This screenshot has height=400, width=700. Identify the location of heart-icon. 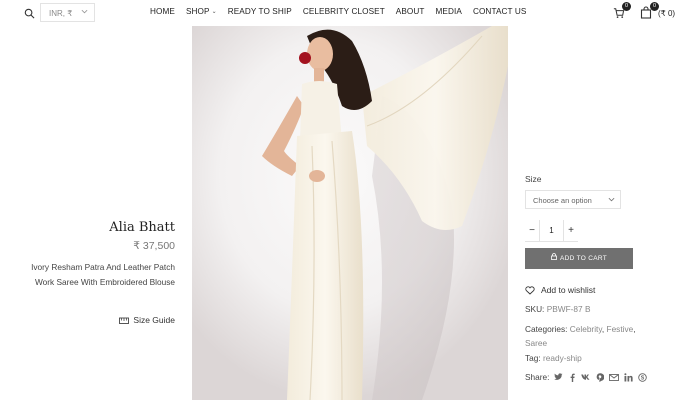
(530, 290).